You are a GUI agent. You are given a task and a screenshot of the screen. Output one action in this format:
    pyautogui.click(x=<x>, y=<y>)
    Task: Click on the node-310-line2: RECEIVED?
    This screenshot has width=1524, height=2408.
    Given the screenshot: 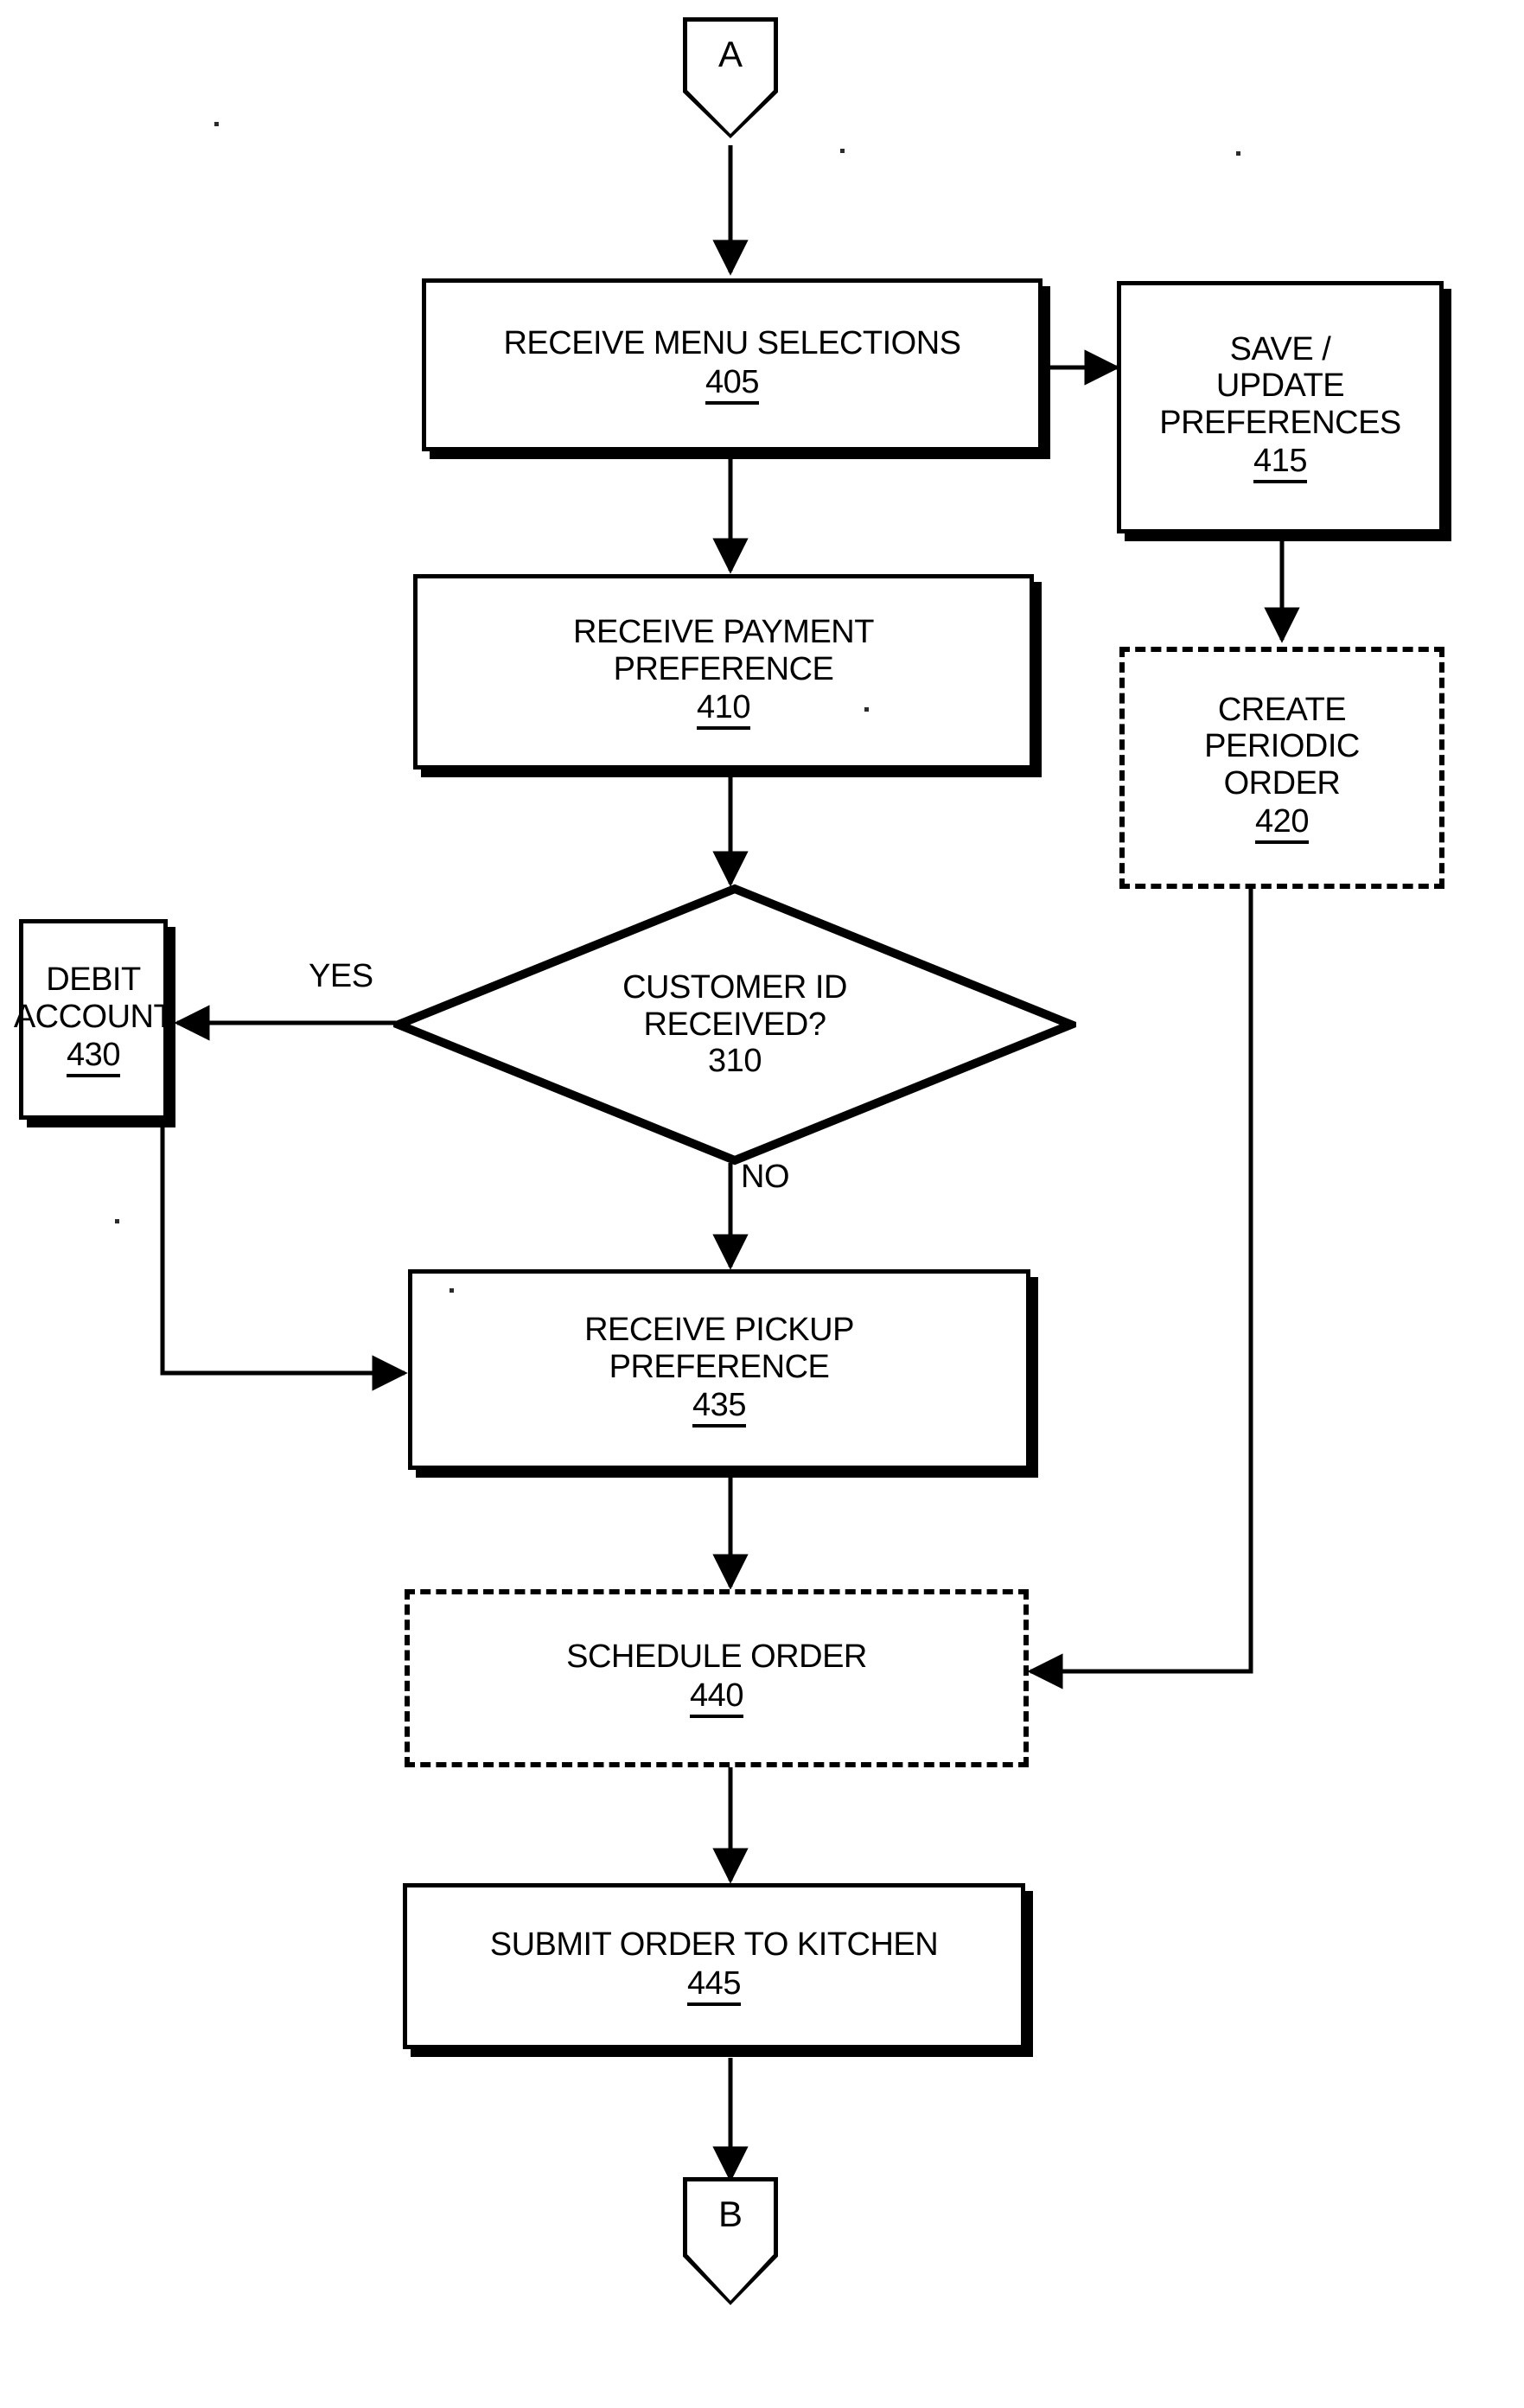 What is the action you would take?
    pyautogui.click(x=734, y=1024)
    